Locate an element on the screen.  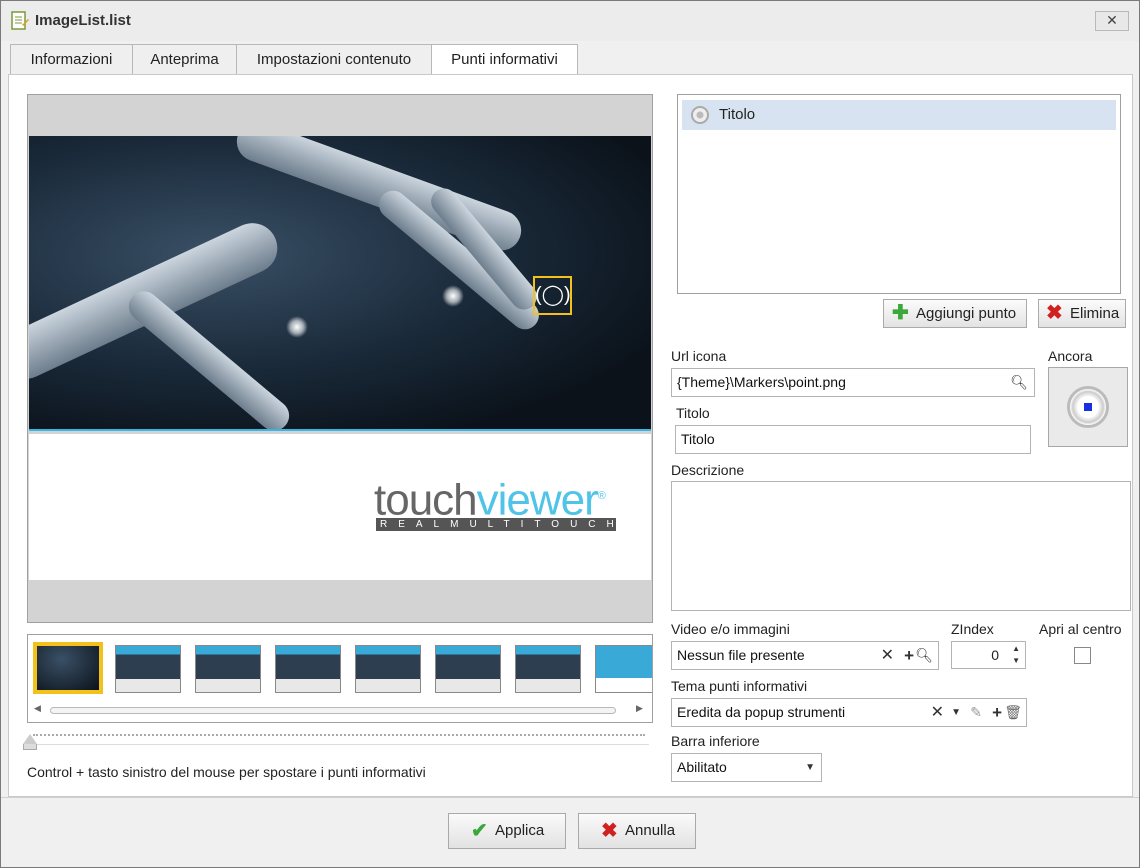
open-center-label: Apri al centro is located at coordinates (1080, 629).